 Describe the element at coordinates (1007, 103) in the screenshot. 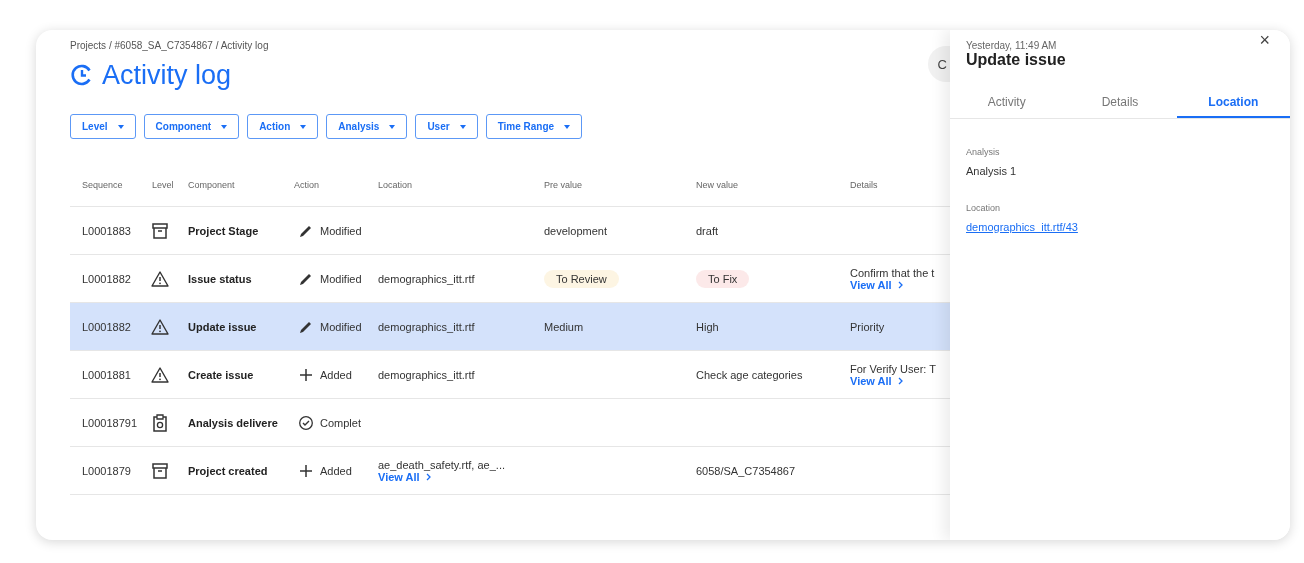

I see `tab: Activity` at that location.